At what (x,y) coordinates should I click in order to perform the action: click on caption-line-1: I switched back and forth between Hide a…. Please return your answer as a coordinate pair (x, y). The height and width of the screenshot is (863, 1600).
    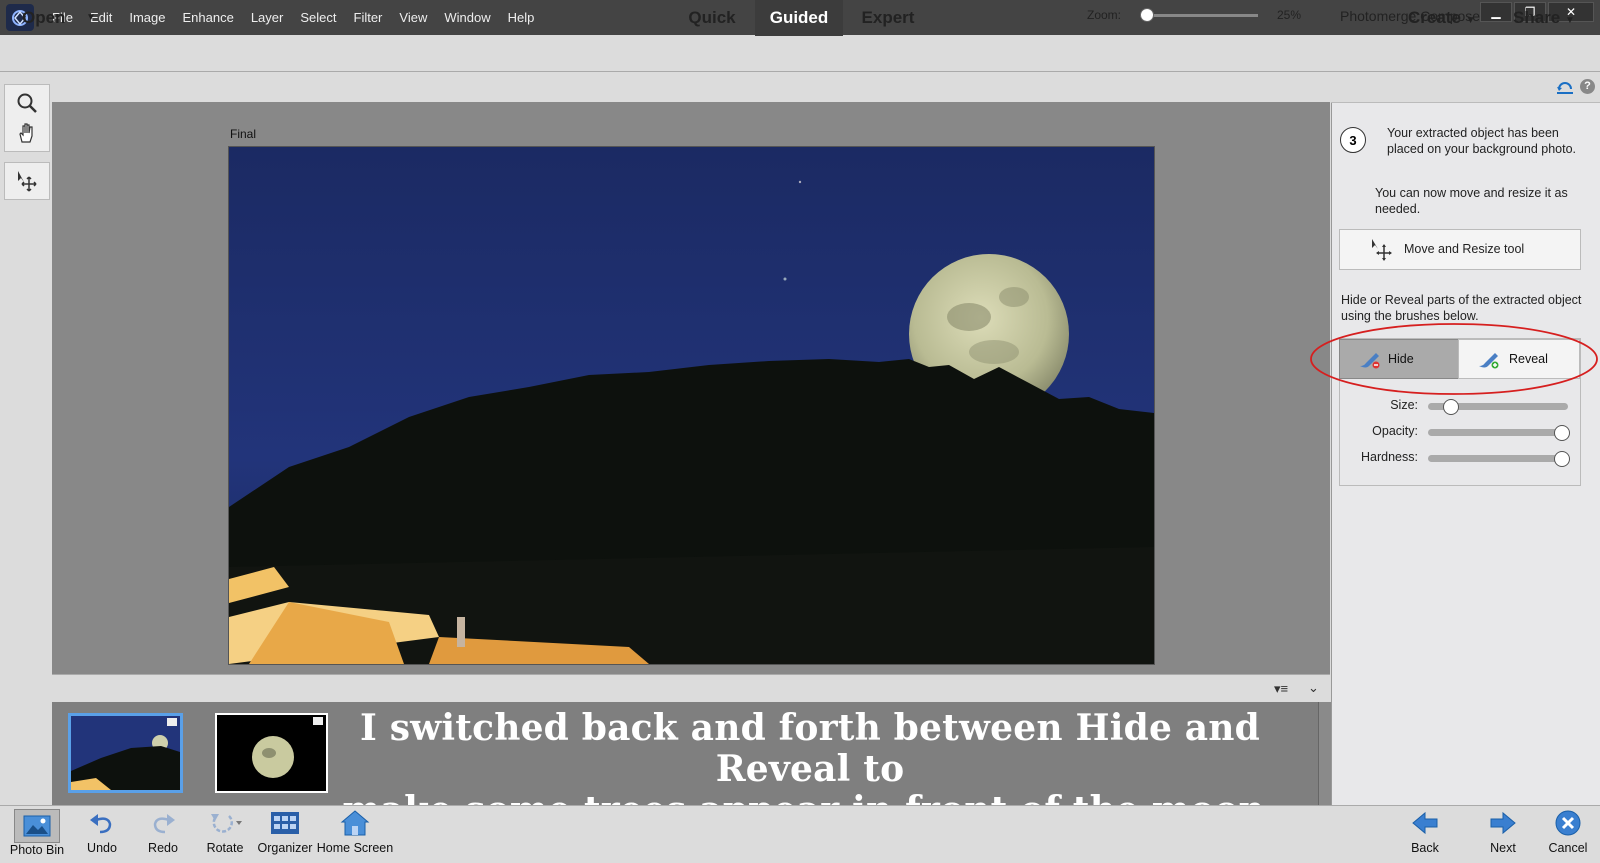
    Looking at the image, I should click on (810, 748).